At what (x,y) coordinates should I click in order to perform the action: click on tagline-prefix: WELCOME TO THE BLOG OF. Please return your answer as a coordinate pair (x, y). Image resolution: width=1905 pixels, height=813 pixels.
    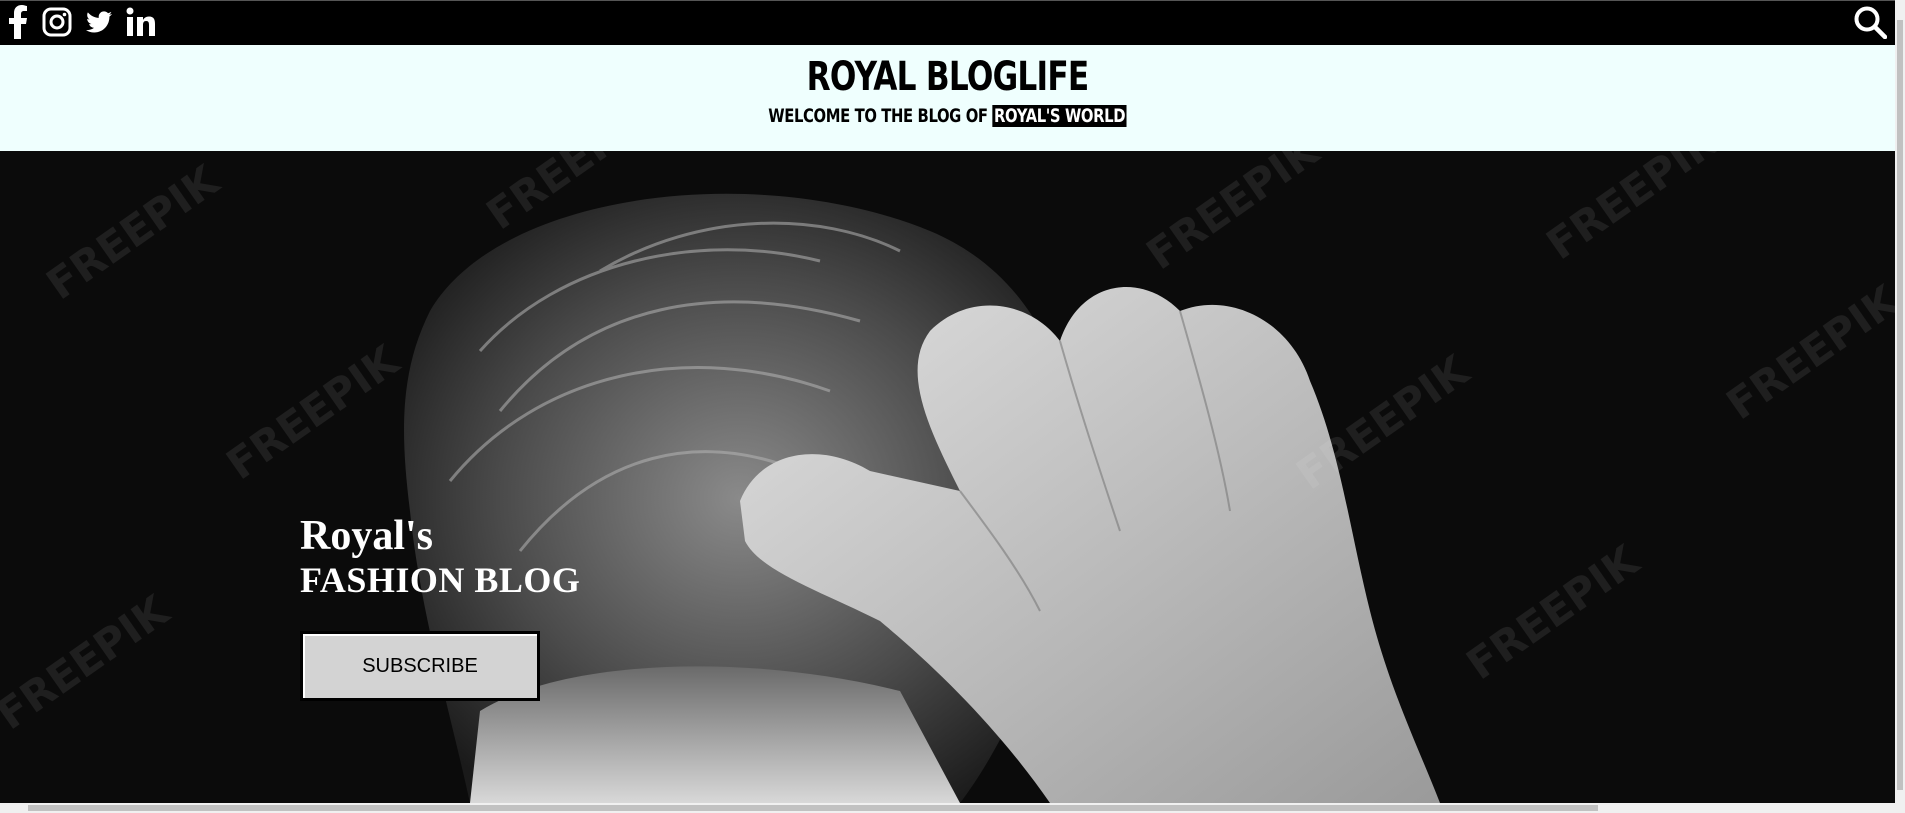
    Looking at the image, I should click on (878, 116).